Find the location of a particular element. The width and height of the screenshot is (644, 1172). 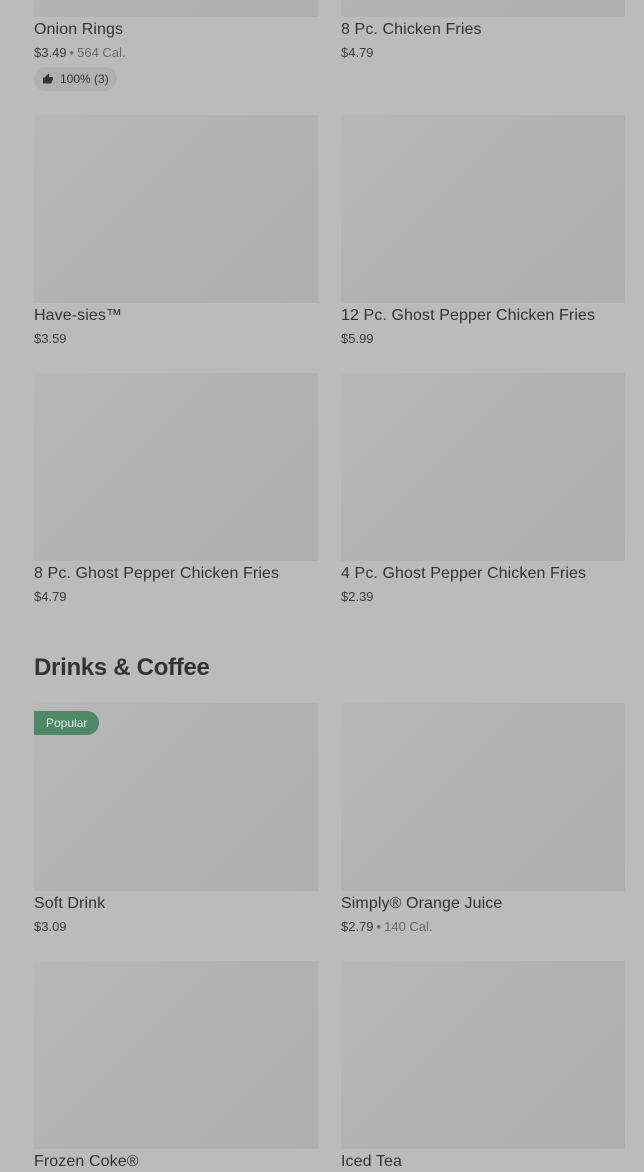

section-title-drinks: Drinks & Coffee is located at coordinates (122, 667).